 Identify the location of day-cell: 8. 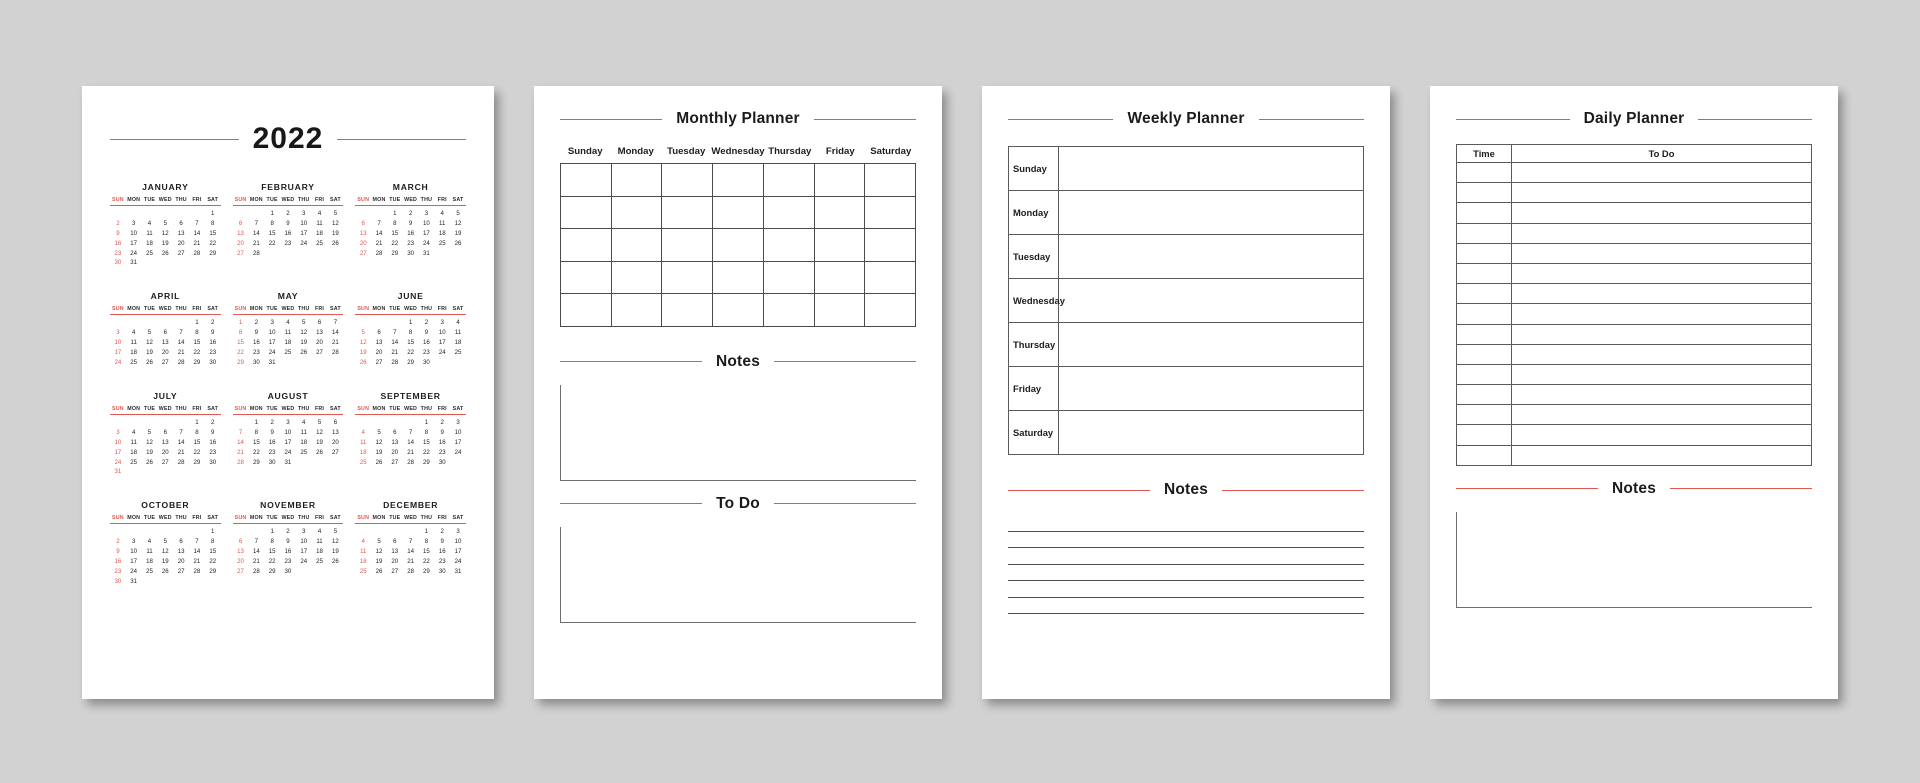
(197, 333).